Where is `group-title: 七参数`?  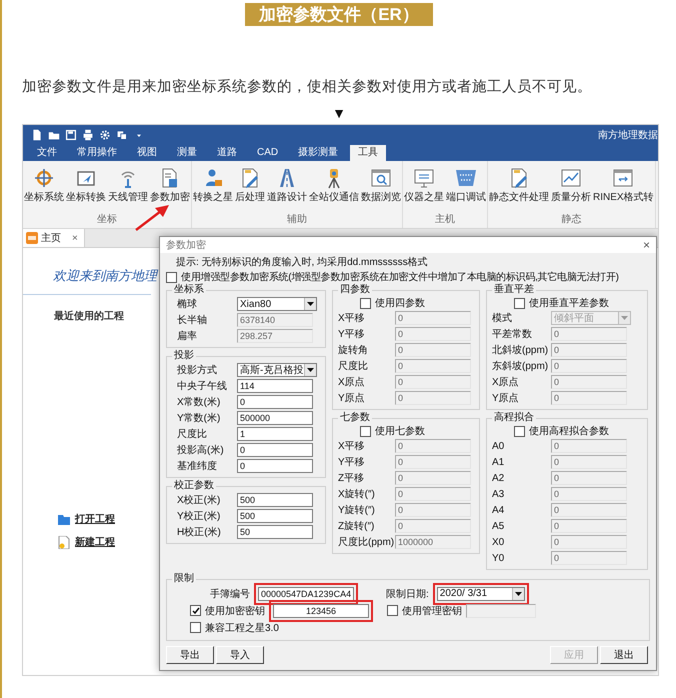
group-title: 七参数 is located at coordinates (355, 418).